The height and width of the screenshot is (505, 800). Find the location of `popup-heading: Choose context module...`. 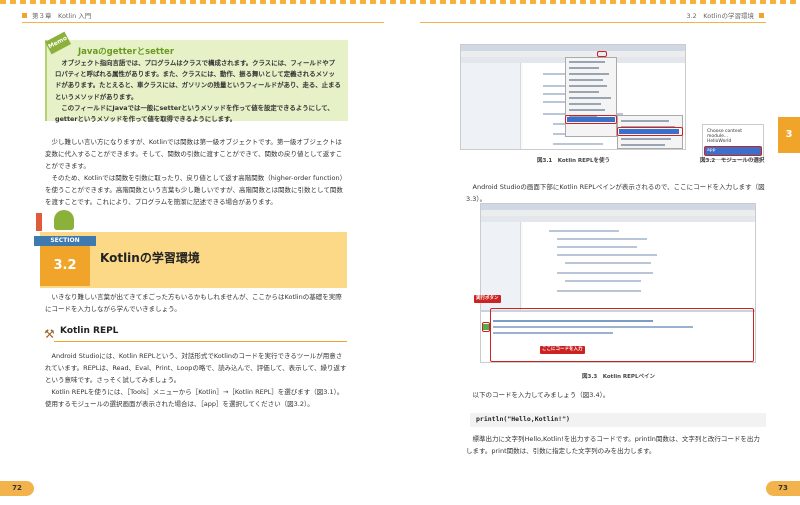

popup-heading: Choose context module... is located at coordinates (725, 134).